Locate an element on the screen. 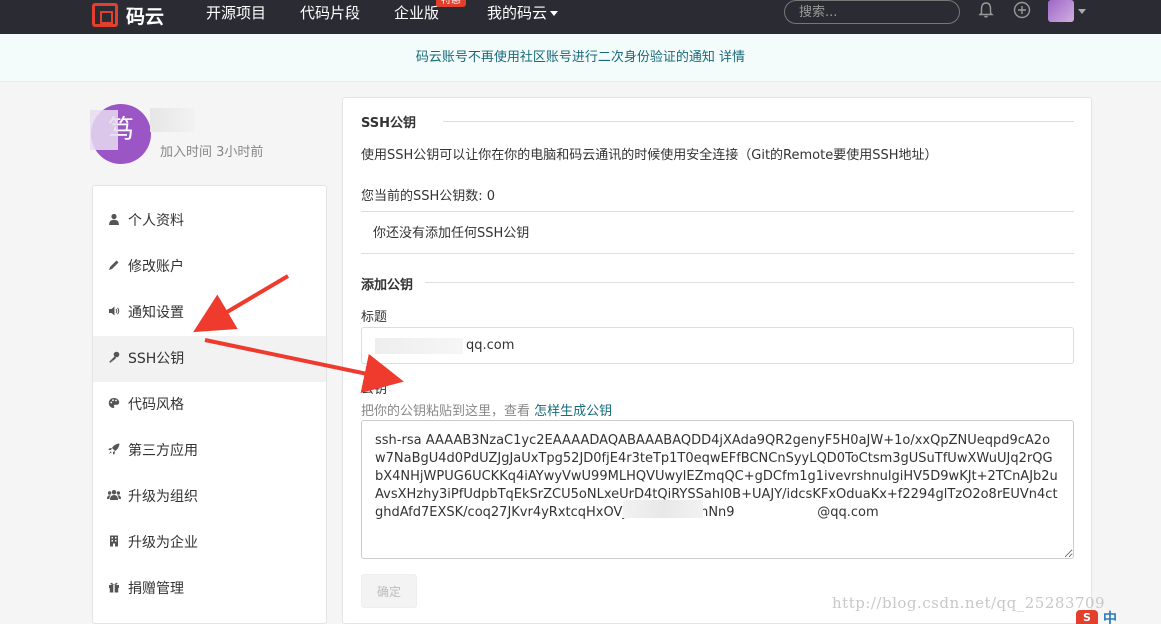  sidebar-item-label: 通知设置 is located at coordinates (156, 313).